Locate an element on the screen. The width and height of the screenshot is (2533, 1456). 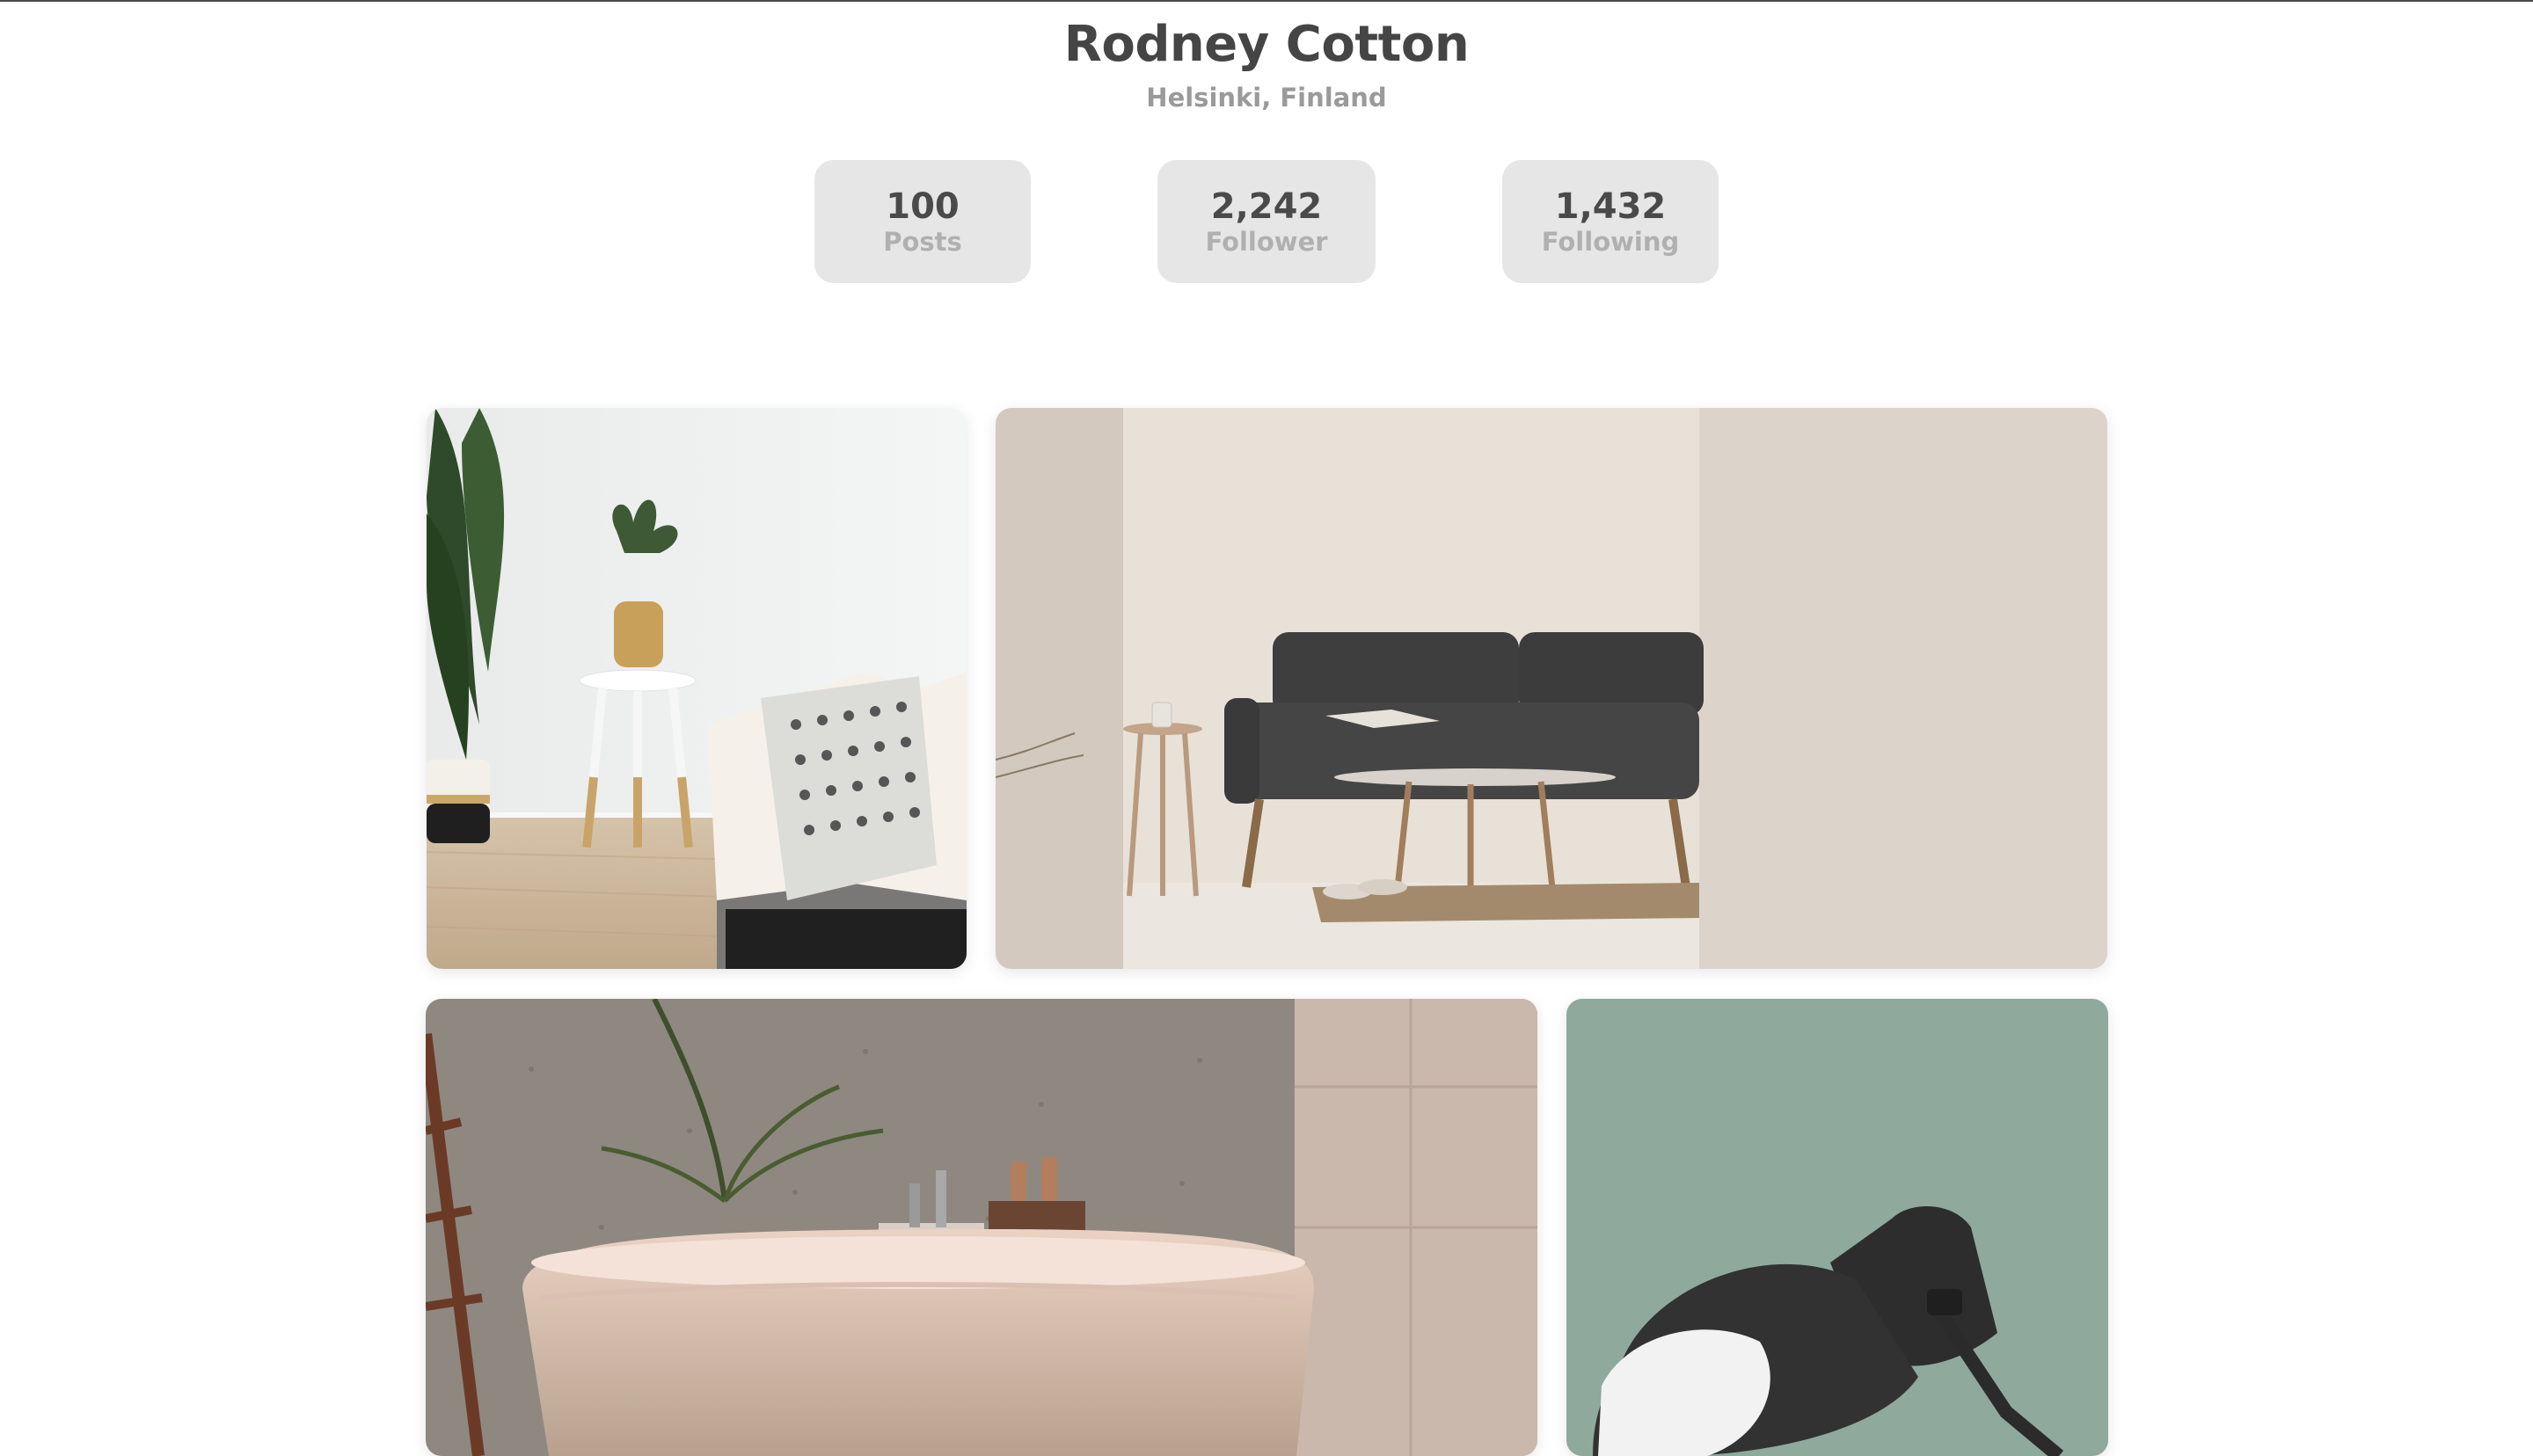
profile-location: Helsinki, Finland is located at coordinates (1266, 98).